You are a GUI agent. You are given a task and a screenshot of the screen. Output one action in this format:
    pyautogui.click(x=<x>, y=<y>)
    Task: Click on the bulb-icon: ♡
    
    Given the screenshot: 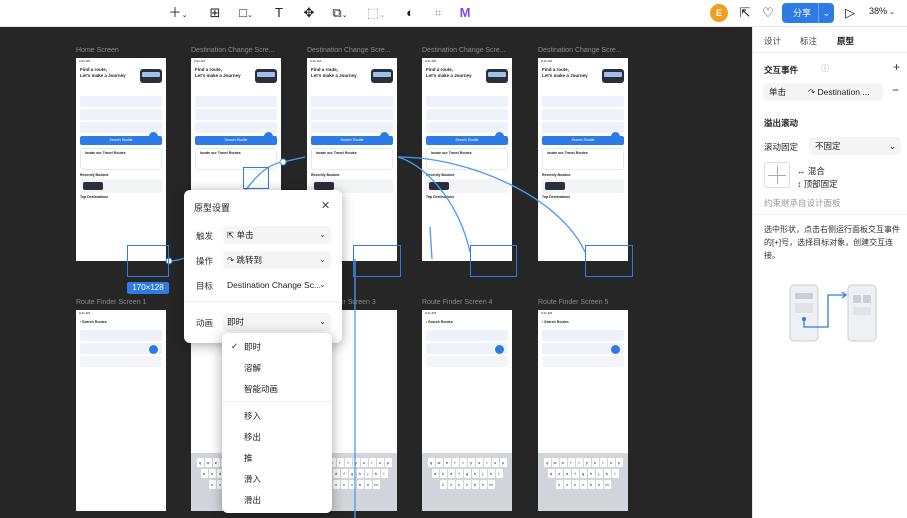 What is the action you would take?
    pyautogui.click(x=768, y=13)
    